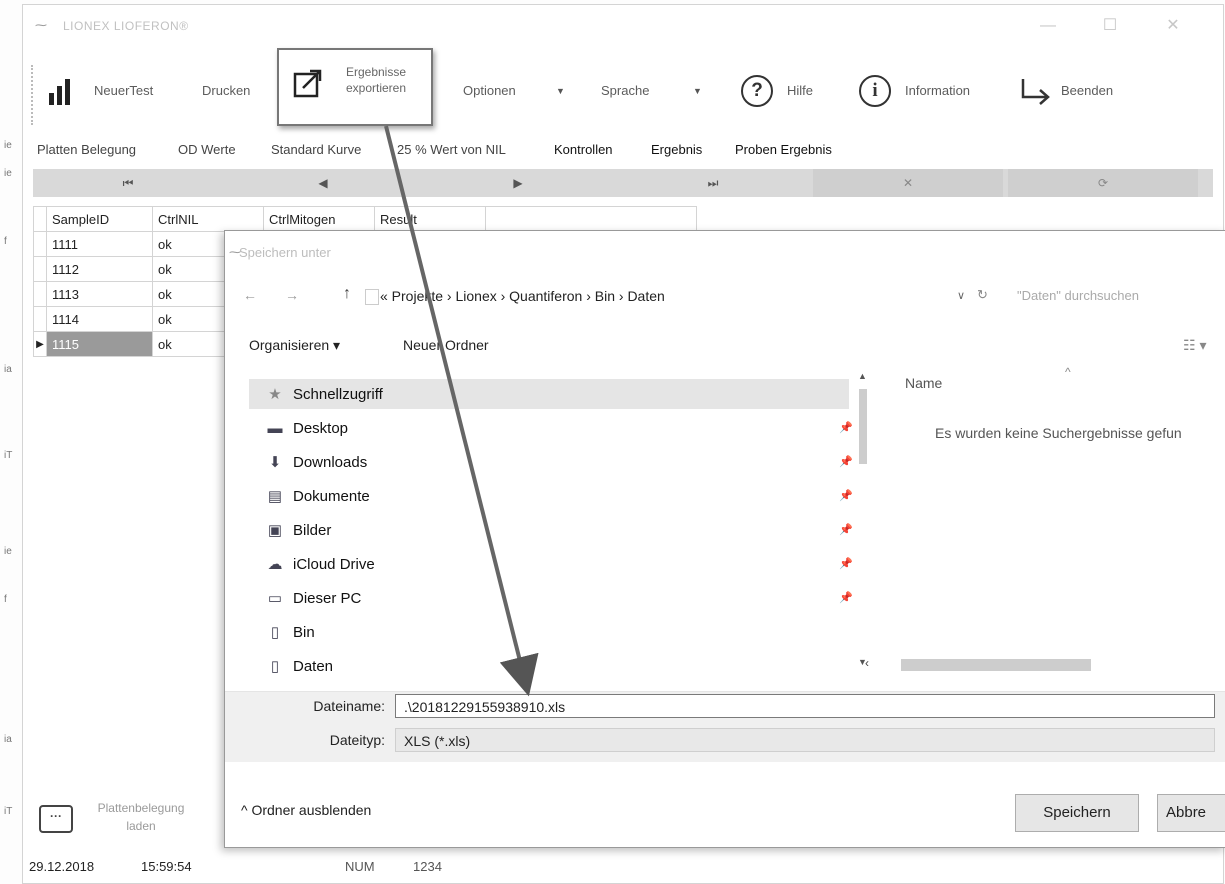 The height and width of the screenshot is (884, 1225). What do you see at coordinates (40, 344) in the screenshot?
I see `current-row-marker-icon: ▶` at bounding box center [40, 344].